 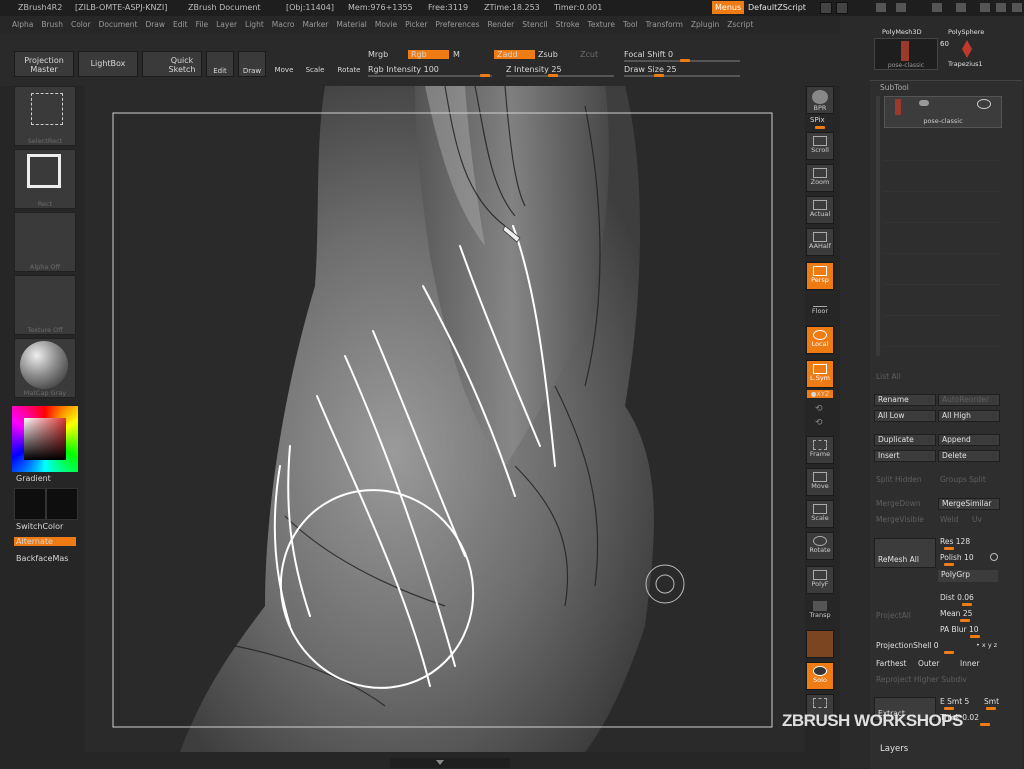 I want to click on default-zscript: DefaultZScript, so click(x=777, y=8).